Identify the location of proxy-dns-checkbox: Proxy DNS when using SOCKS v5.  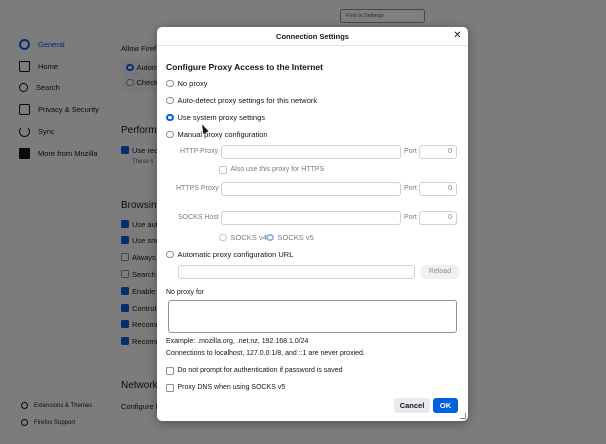
(225, 388).